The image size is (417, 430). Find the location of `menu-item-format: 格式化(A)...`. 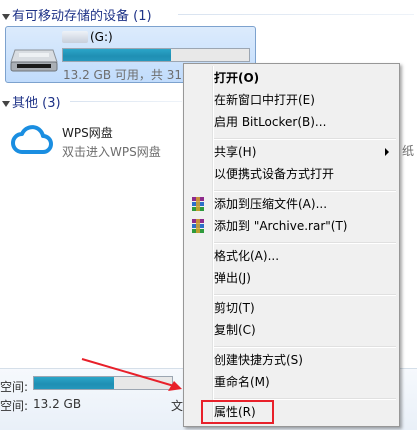

menu-item-format: 格式化(A)... is located at coordinates (246, 256).